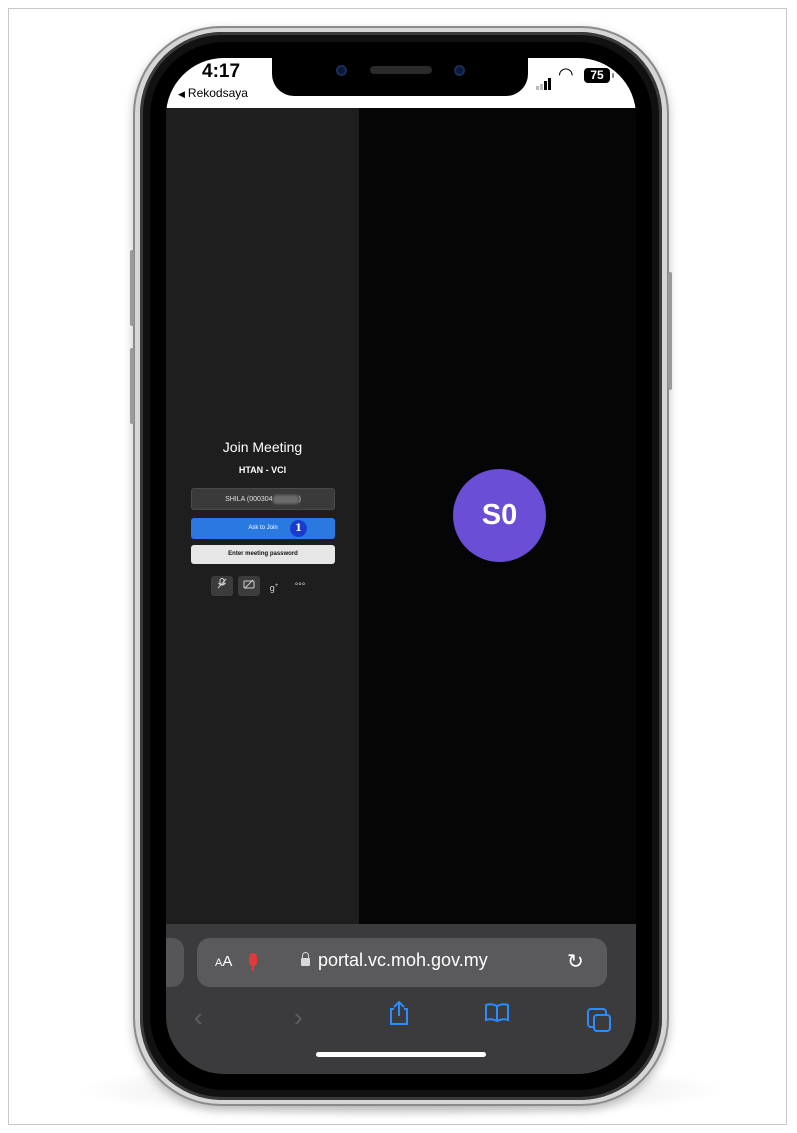  Describe the element at coordinates (181, 94) in the screenshot. I see `back-arrow-icon: ◀` at that location.